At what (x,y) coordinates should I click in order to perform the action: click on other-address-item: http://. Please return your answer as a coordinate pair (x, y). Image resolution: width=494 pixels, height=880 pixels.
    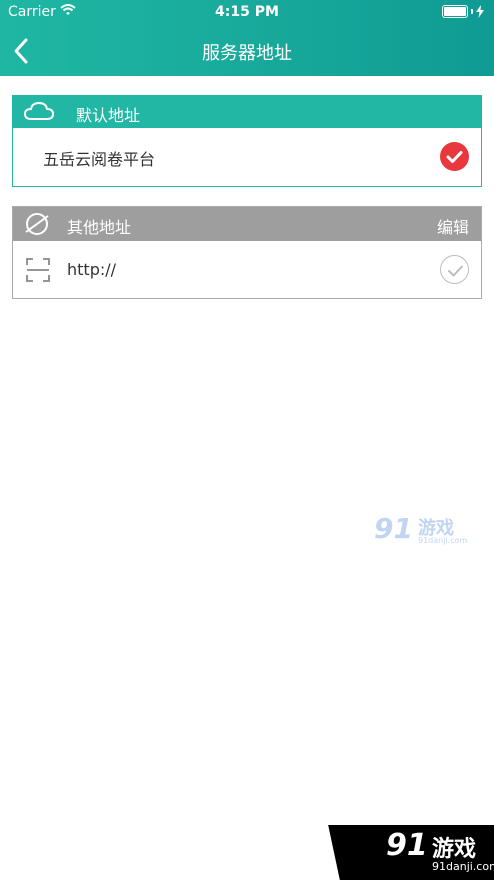
    Looking at the image, I should click on (247, 269).